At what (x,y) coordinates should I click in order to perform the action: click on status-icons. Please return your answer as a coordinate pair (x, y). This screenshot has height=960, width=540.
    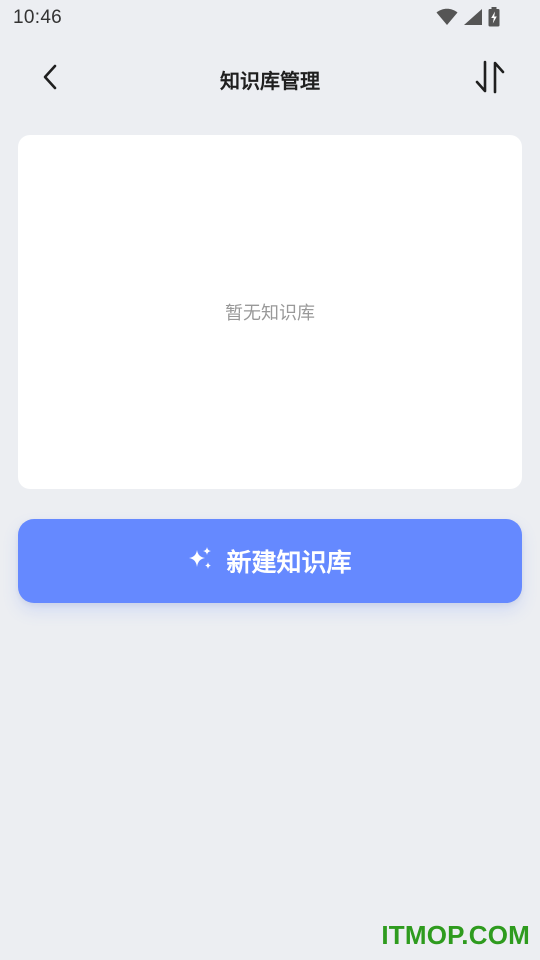
    Looking at the image, I should click on (468, 17).